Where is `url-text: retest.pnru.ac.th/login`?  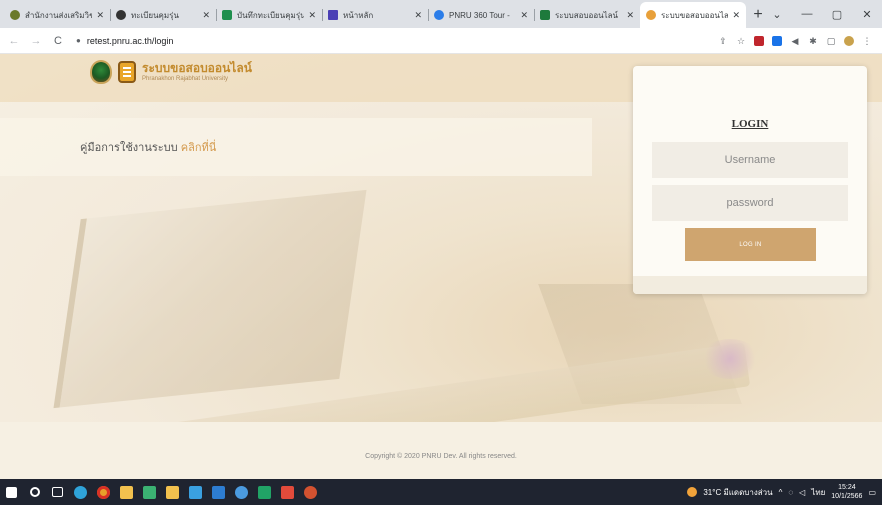
url-text: retest.pnru.ac.th/login is located at coordinates (130, 40).